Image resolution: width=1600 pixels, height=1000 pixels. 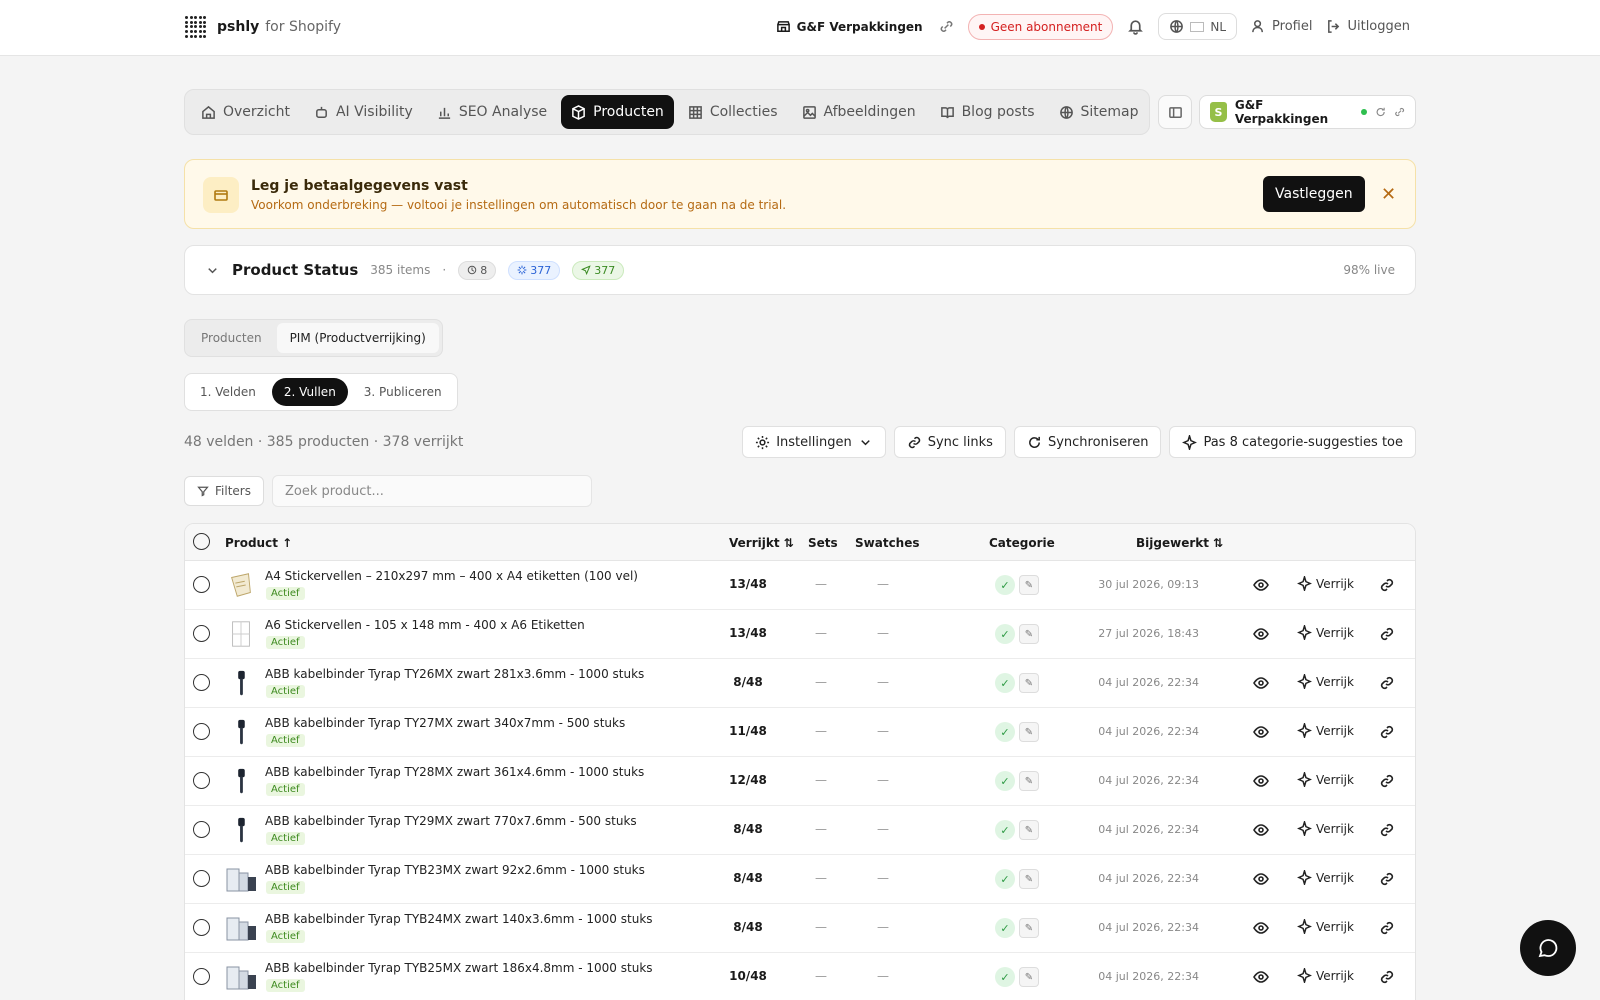 What do you see at coordinates (949, 442) in the screenshot?
I see `sync-links-button: Sync links` at bounding box center [949, 442].